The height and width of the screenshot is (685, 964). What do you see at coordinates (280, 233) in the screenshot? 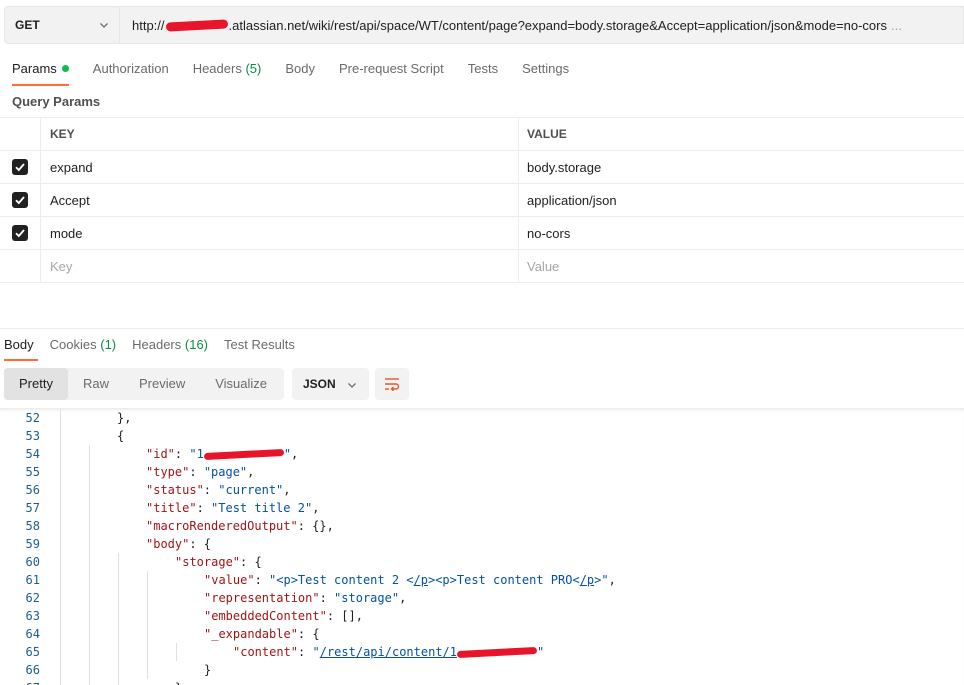
I see `param-key: mode` at bounding box center [280, 233].